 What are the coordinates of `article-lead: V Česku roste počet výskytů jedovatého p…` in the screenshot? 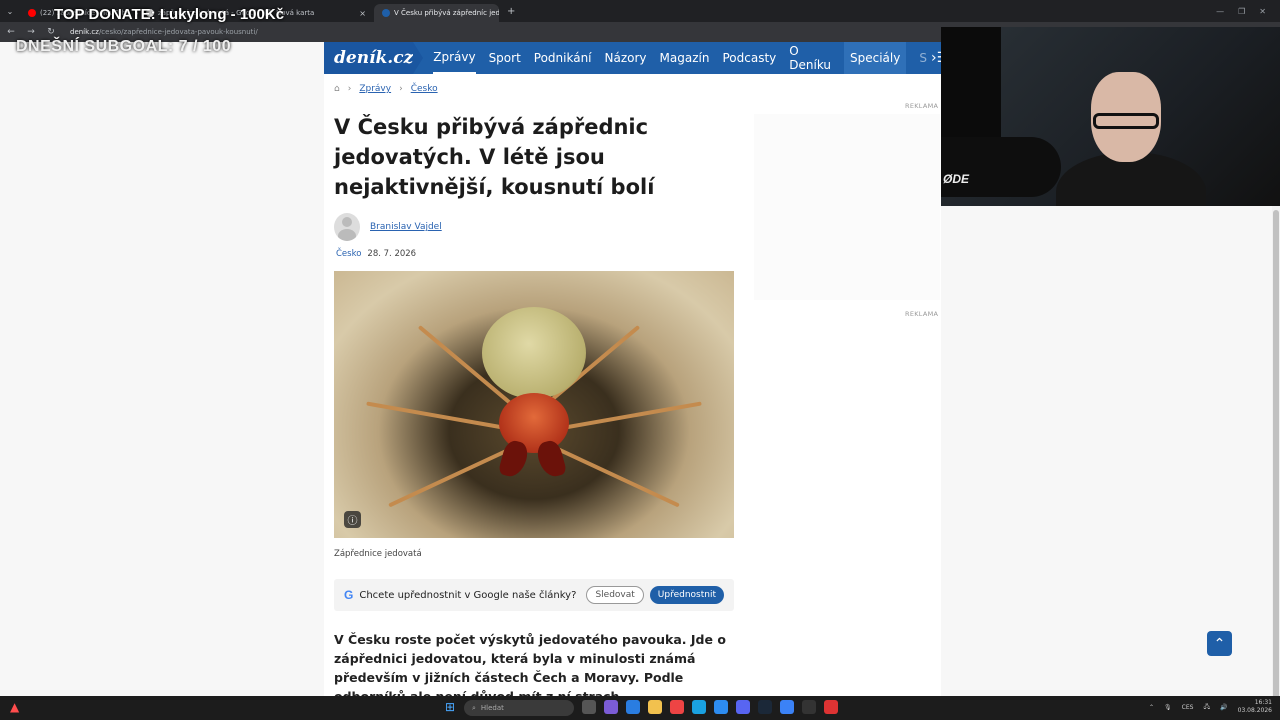 It's located at (530, 668).